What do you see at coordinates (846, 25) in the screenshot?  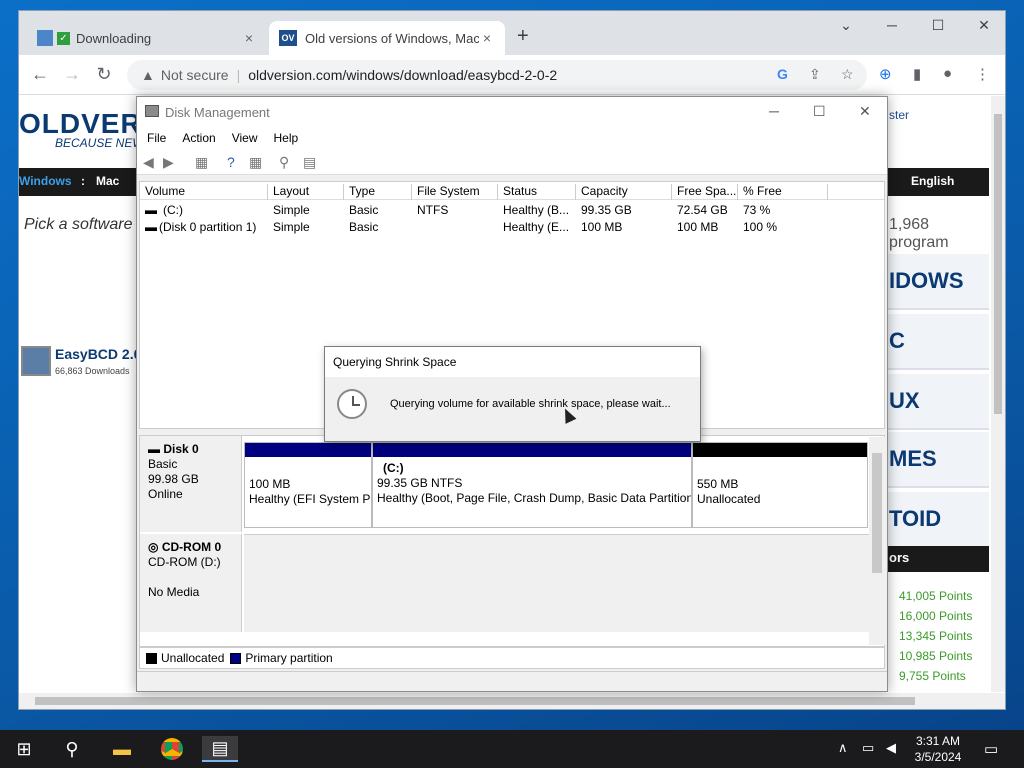 I see `tab-search-icon: ⌄` at bounding box center [846, 25].